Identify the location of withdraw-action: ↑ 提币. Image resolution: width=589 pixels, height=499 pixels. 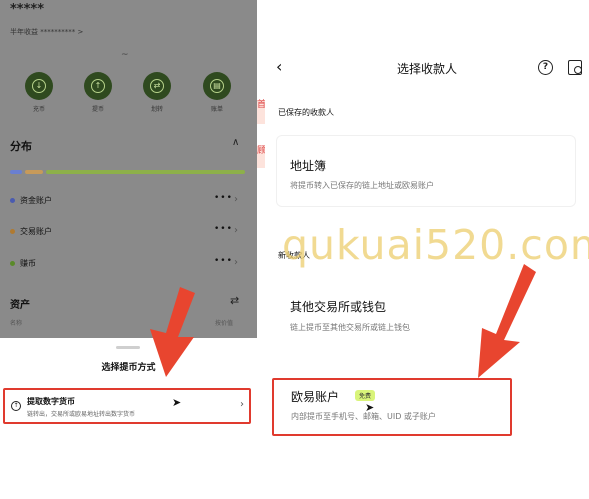
(98, 92).